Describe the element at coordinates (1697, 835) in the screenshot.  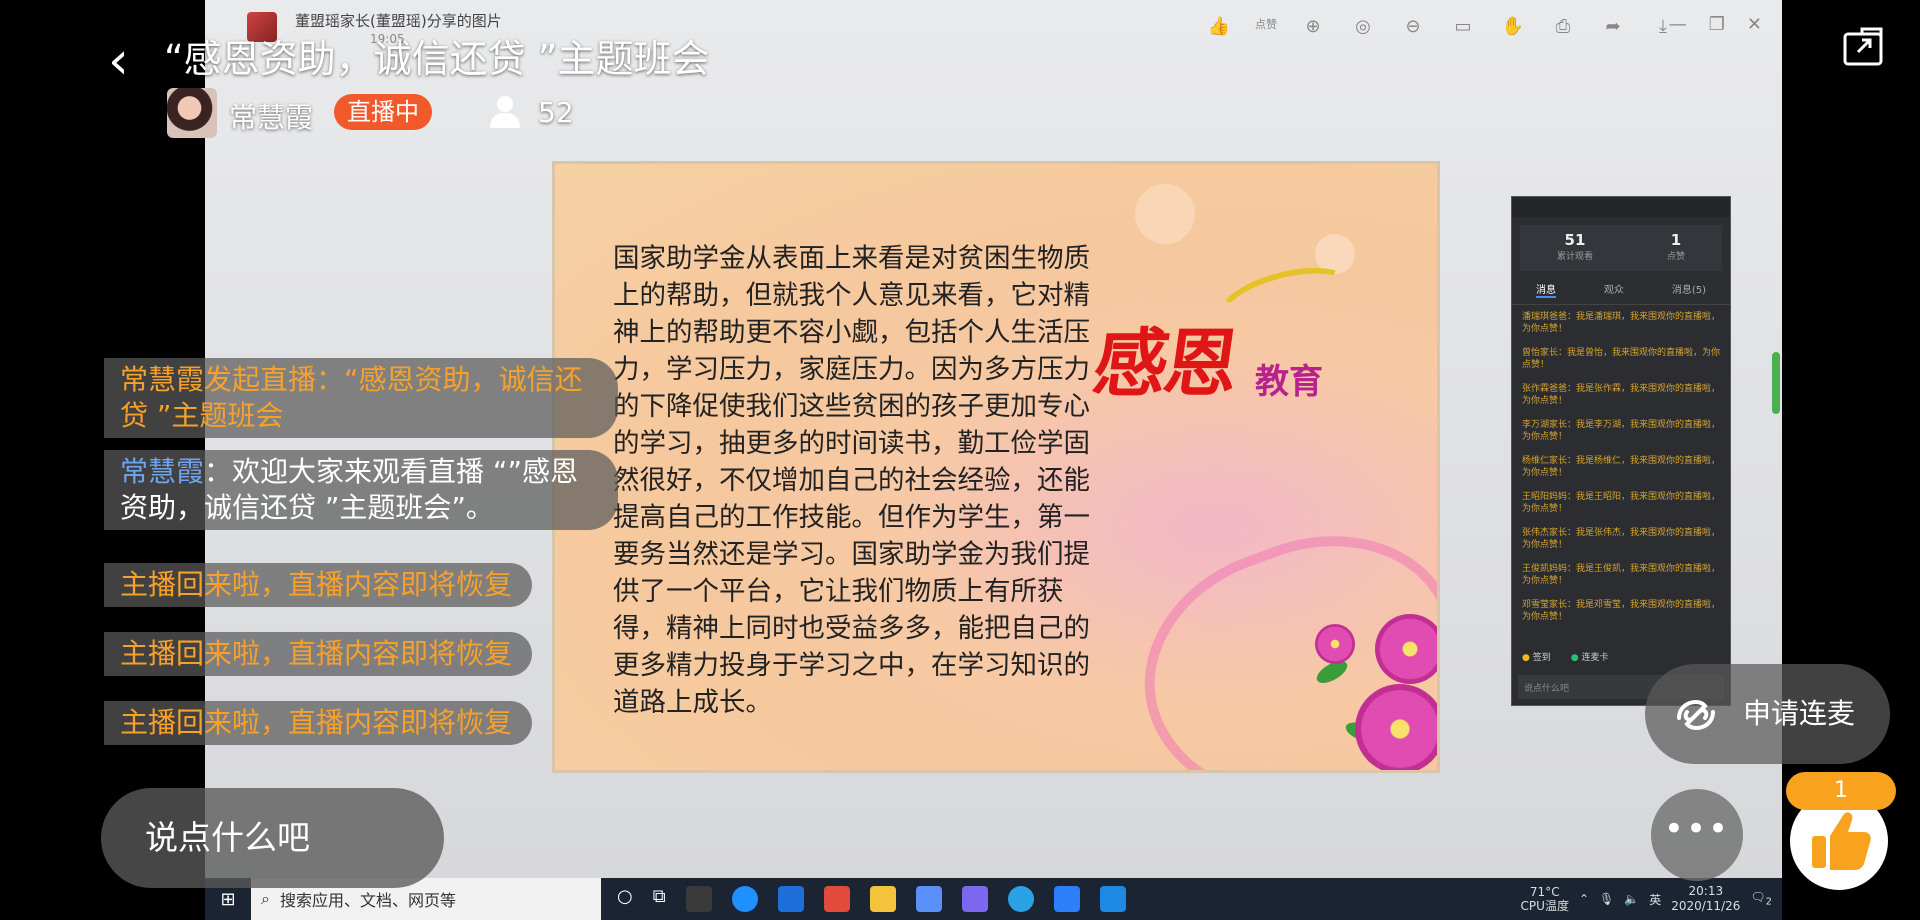
I see `more-options-button: •••` at that location.